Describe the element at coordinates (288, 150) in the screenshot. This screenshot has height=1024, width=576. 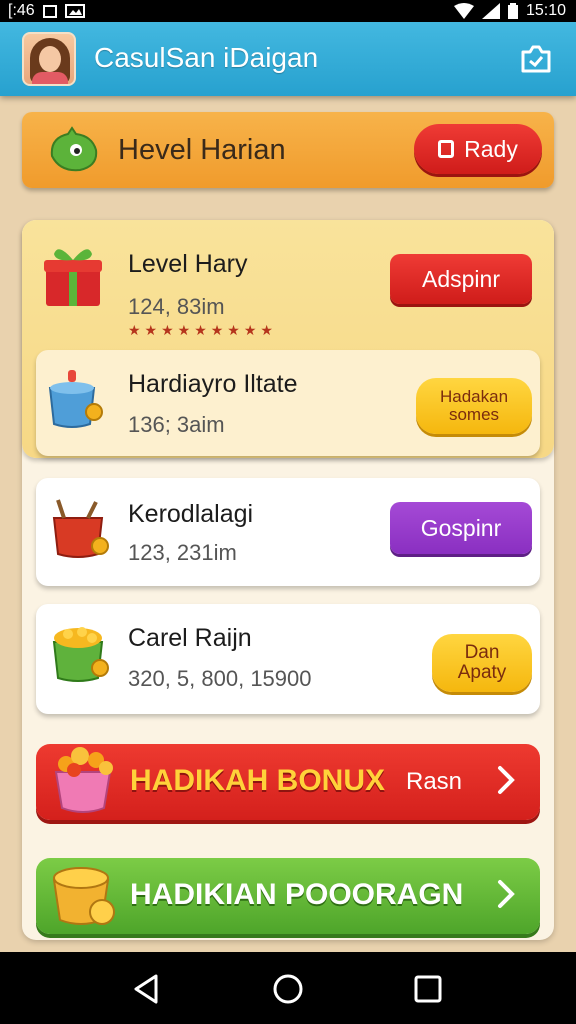
I see `daily-level-banner: Hevel Harian Rady` at that location.